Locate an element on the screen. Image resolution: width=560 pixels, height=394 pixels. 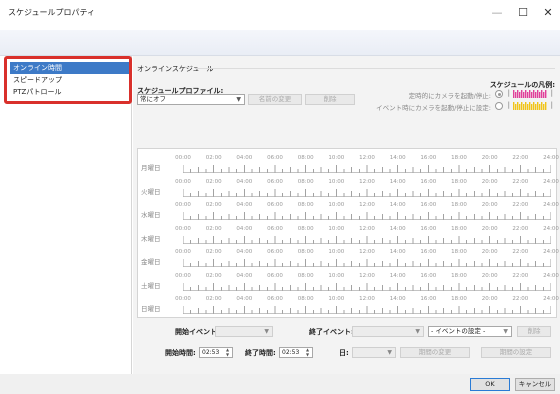
start-event-select: ▼ is located at coordinates (244, 331).